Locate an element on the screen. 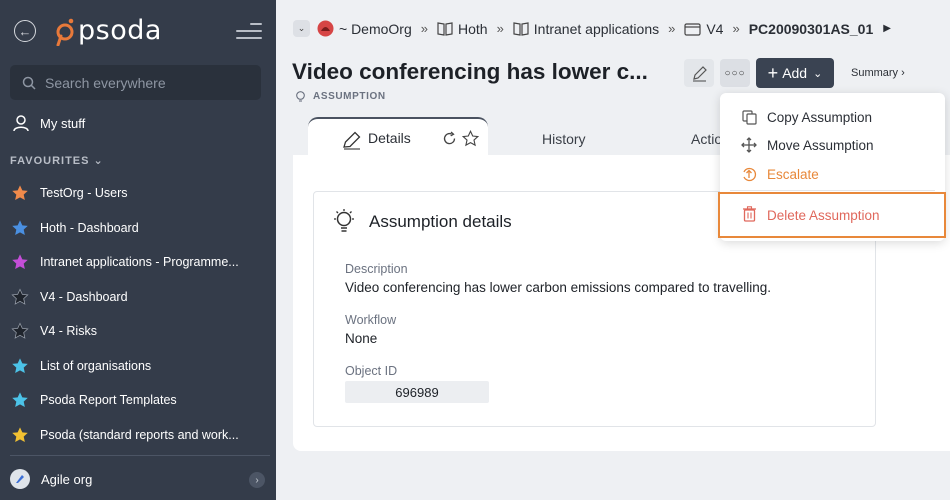 This screenshot has width=950, height=500. escalate-item: Escalate is located at coordinates (832, 174).